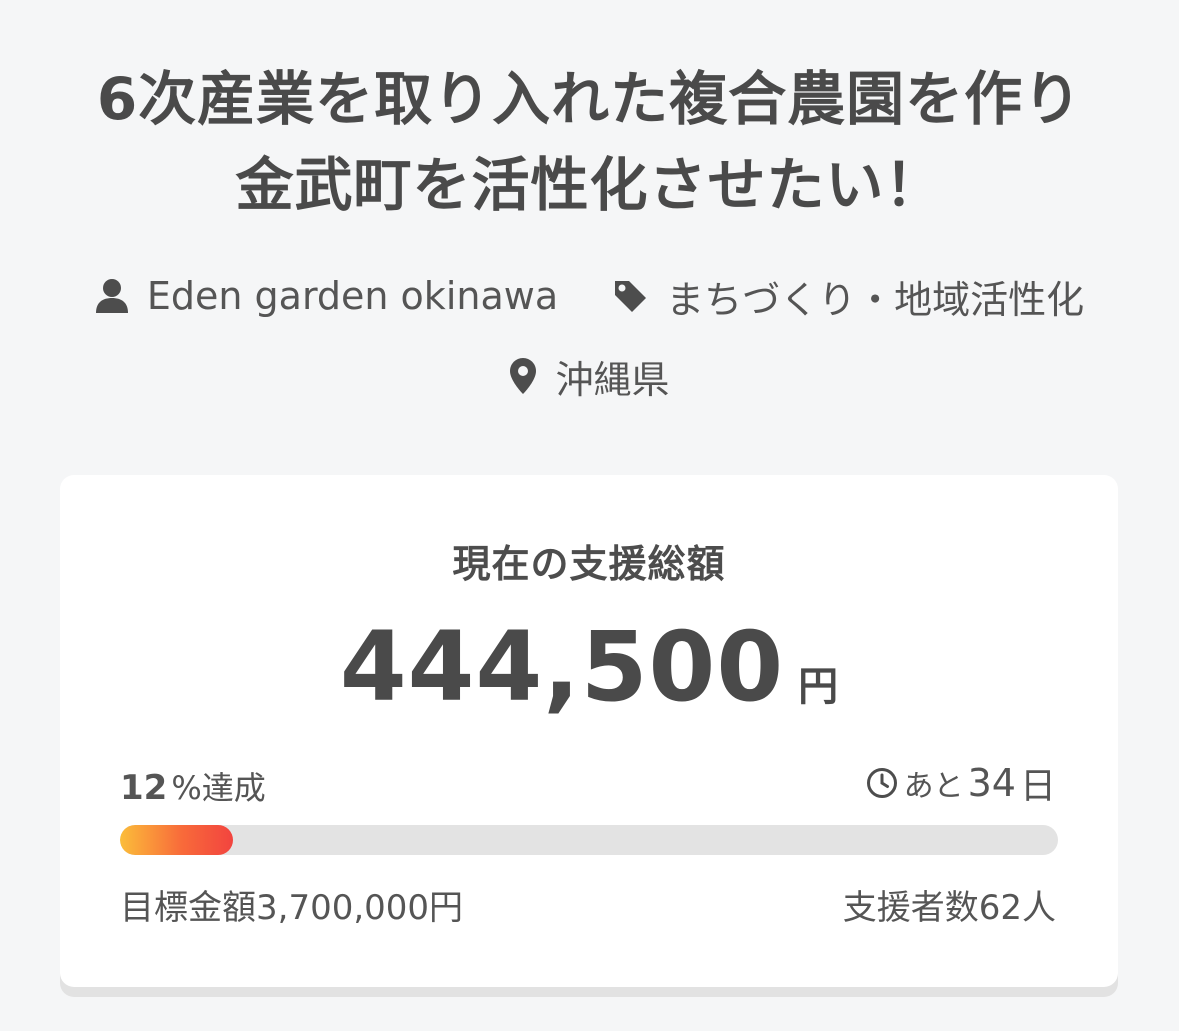 The height and width of the screenshot is (1031, 1179). I want to click on achievement-rate: 12 %達成, so click(193, 786).